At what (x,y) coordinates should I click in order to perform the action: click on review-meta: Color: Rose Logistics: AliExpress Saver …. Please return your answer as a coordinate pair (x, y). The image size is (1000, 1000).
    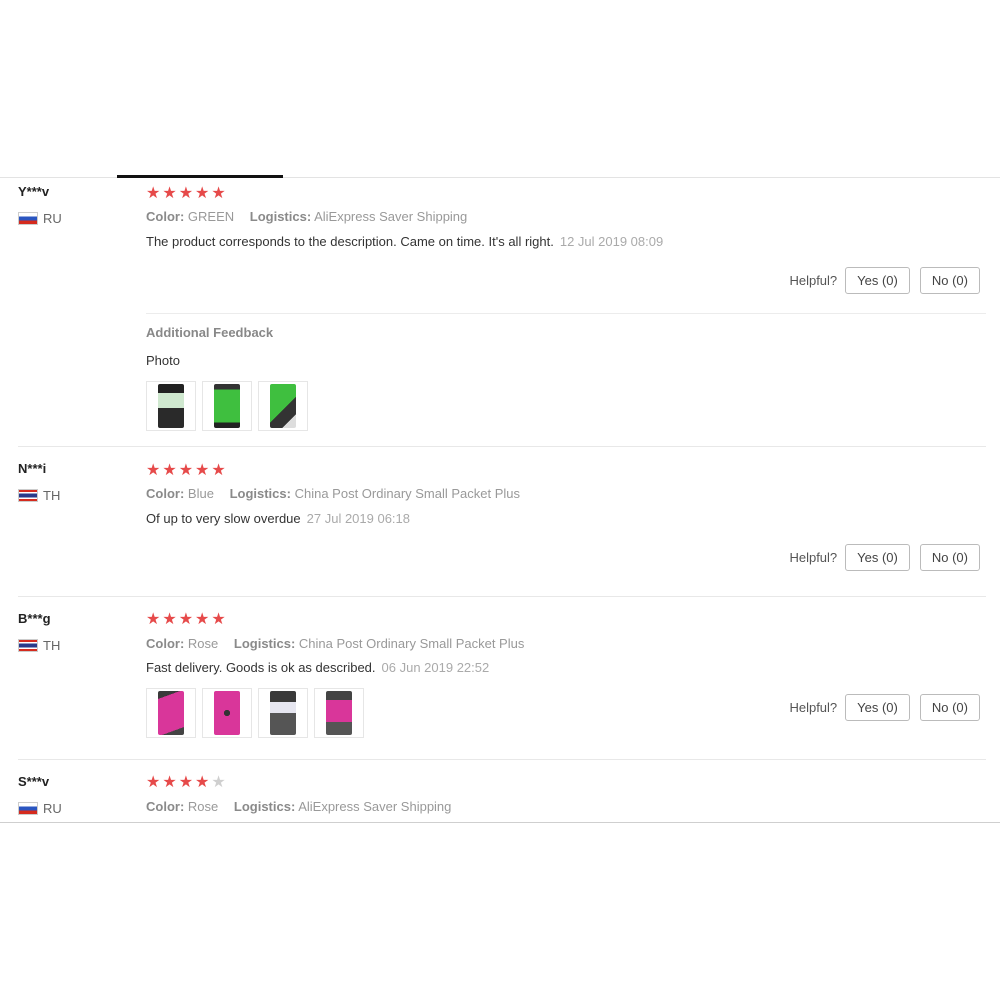
    Looking at the image, I should click on (304, 806).